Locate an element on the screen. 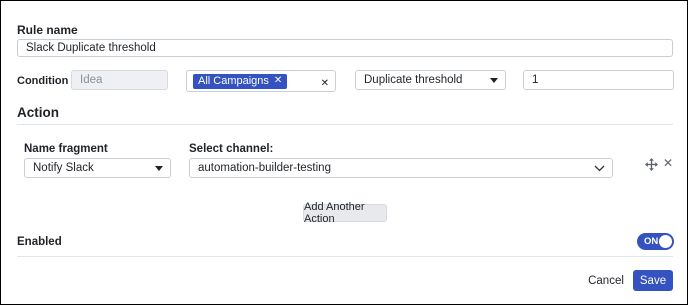 This screenshot has height=305, width=688. threshold-input: 1 is located at coordinates (598, 80).